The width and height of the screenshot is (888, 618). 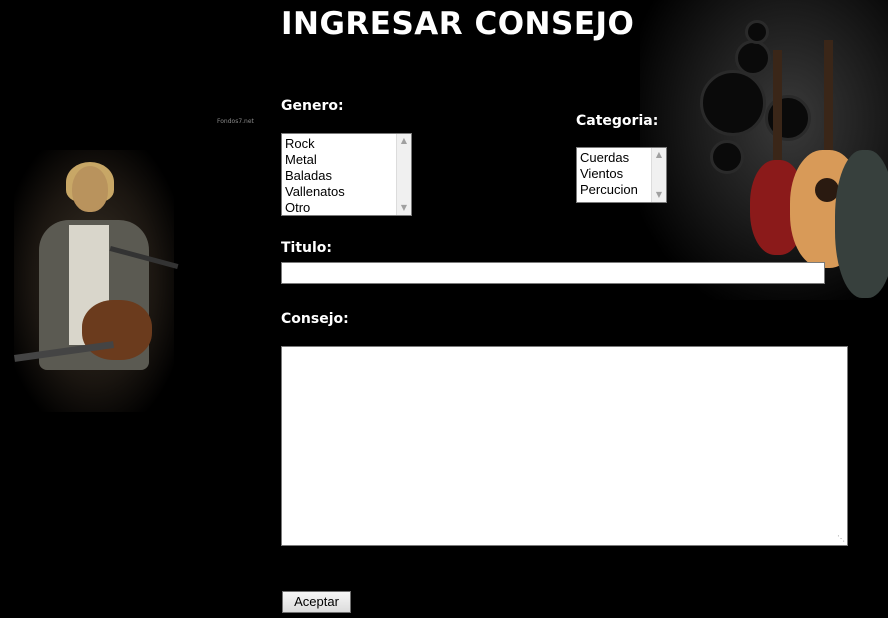 I want to click on genero-scrollbar: ▲ ▼, so click(x=403, y=174).